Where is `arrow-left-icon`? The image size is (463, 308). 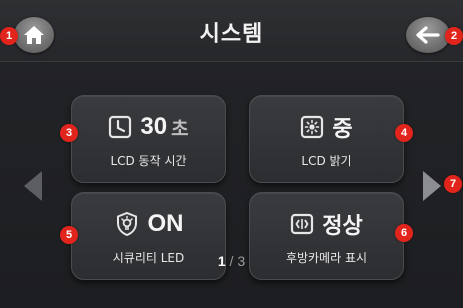
arrow-left-icon is located at coordinates (428, 35).